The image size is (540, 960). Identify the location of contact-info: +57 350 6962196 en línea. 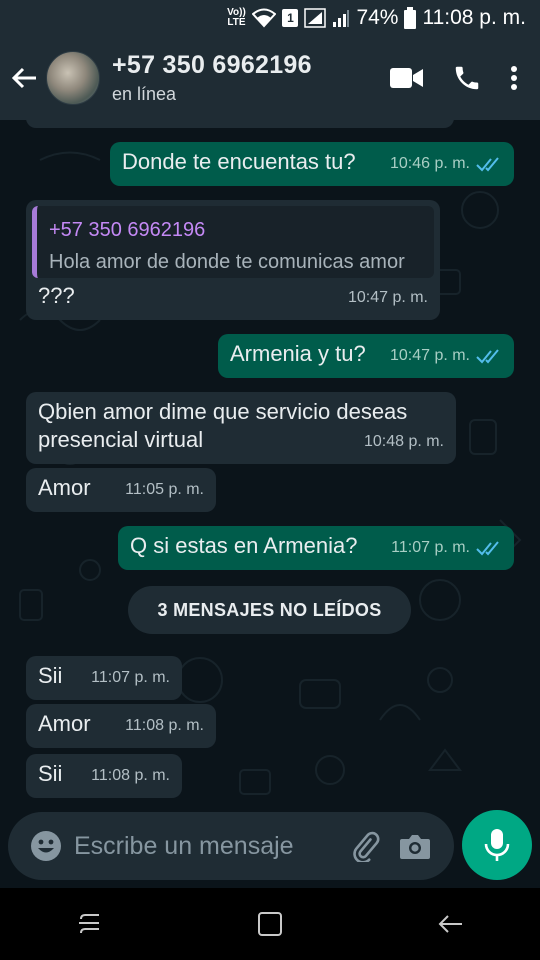
(251, 78).